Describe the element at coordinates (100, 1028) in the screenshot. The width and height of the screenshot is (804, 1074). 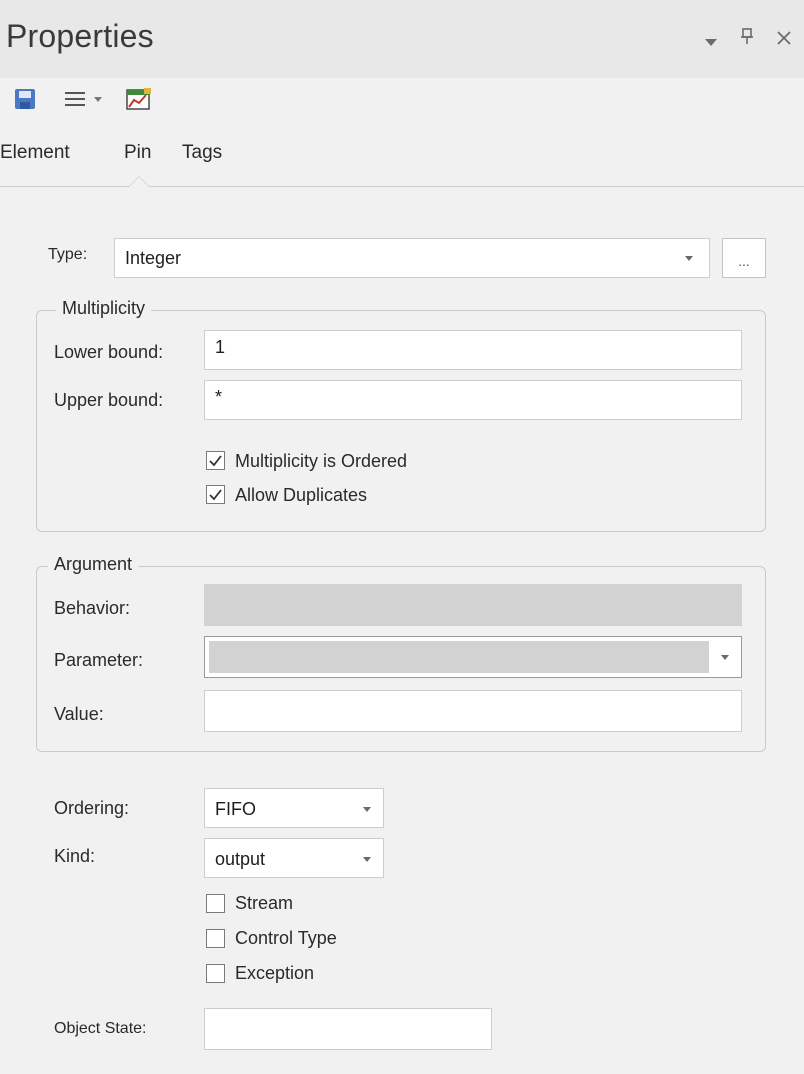
I see `object-state-label: Object State:` at that location.